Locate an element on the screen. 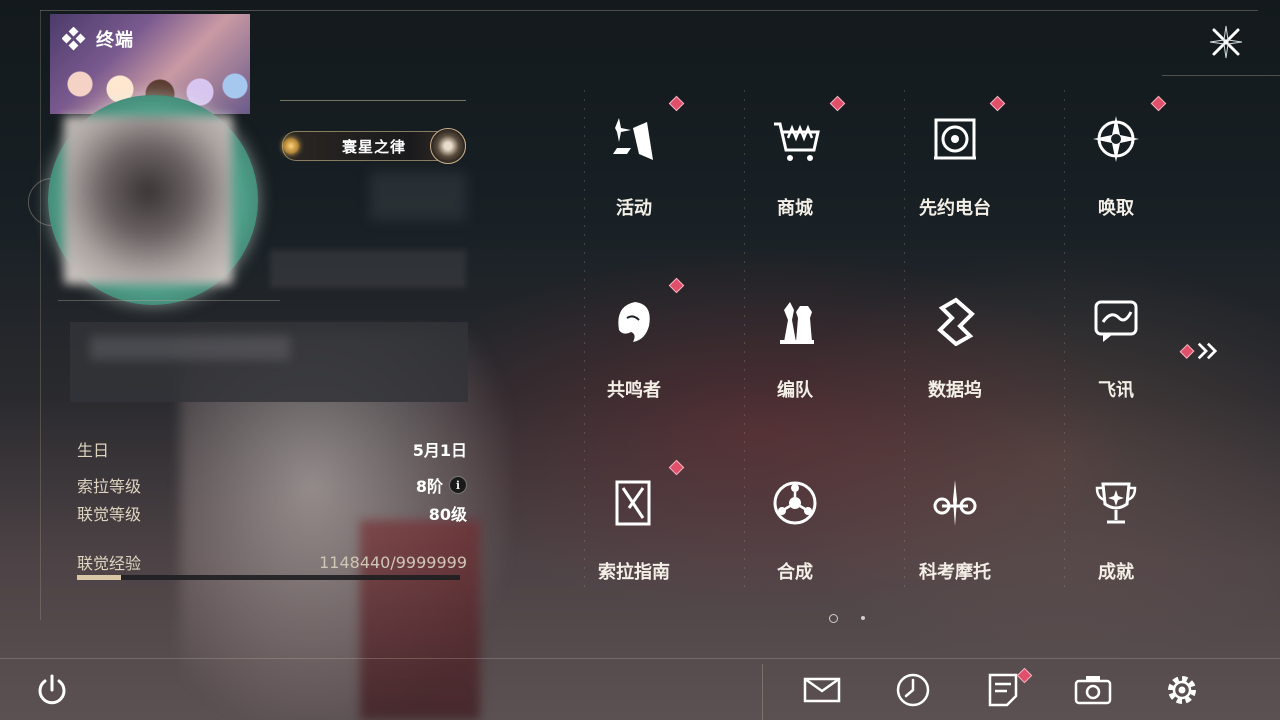 The height and width of the screenshot is (720, 1280). exp-progress-bar is located at coordinates (268, 577).